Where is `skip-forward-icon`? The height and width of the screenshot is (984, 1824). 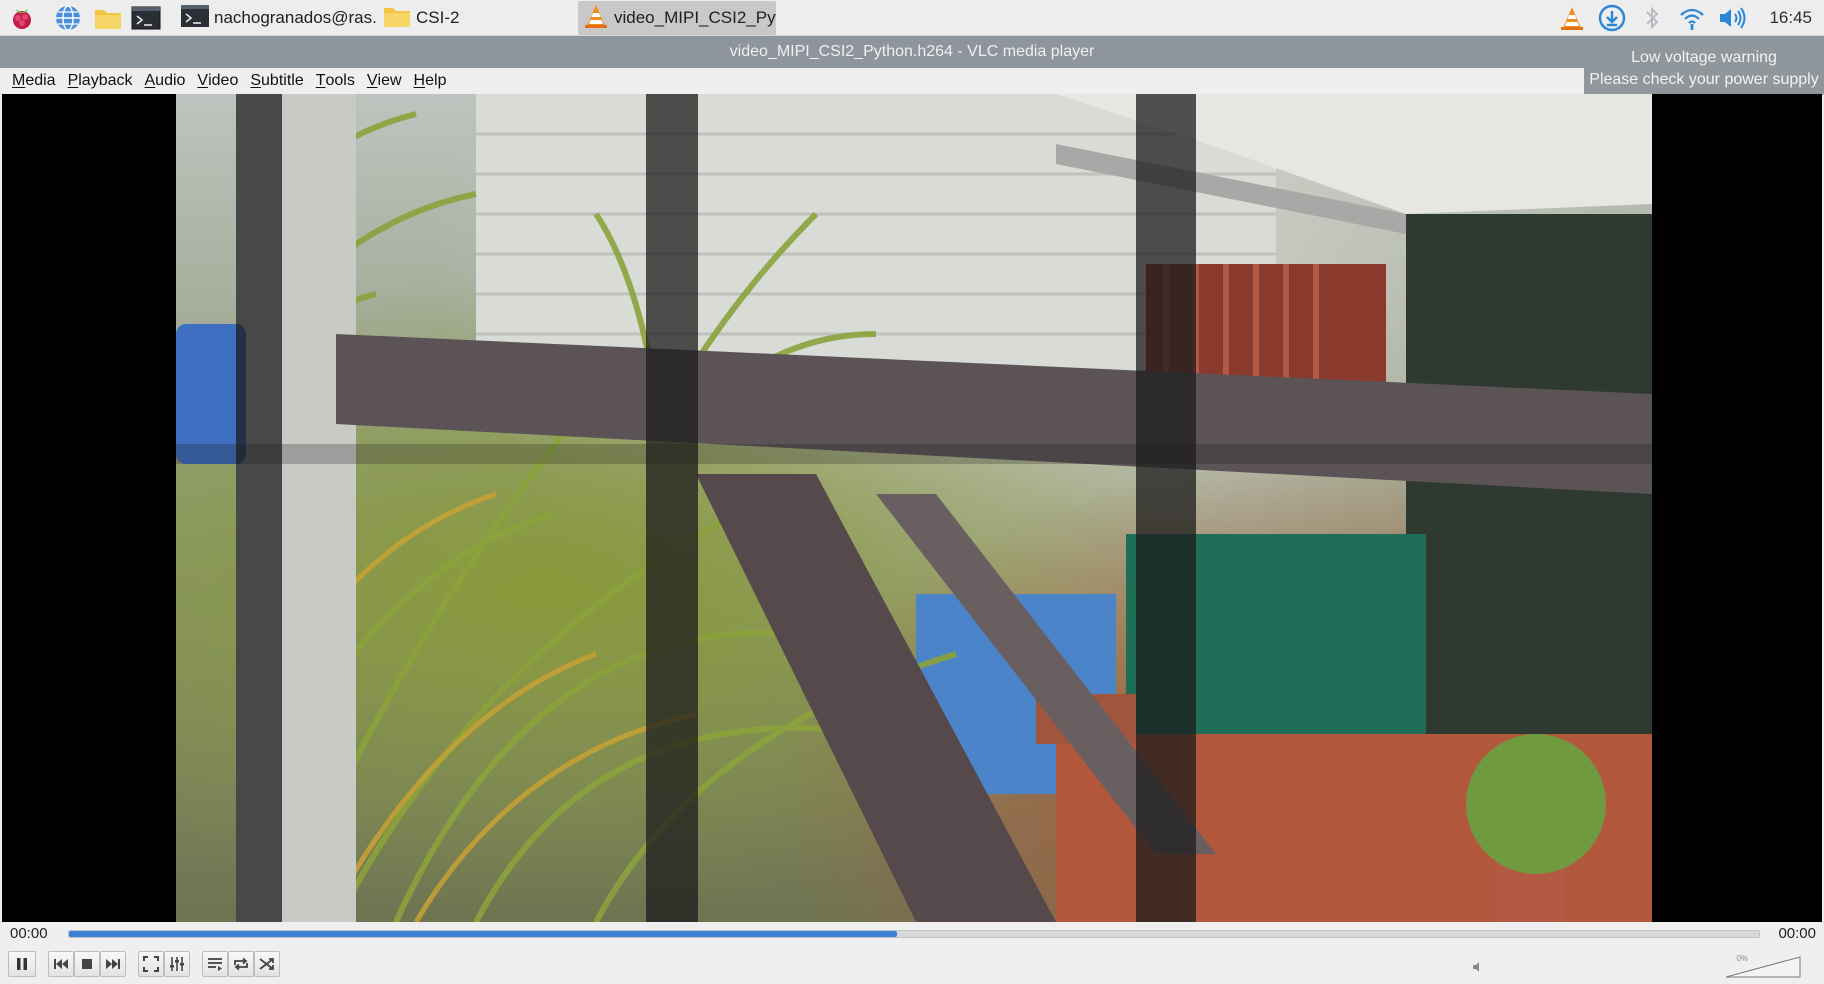 skip-forward-icon is located at coordinates (113, 964).